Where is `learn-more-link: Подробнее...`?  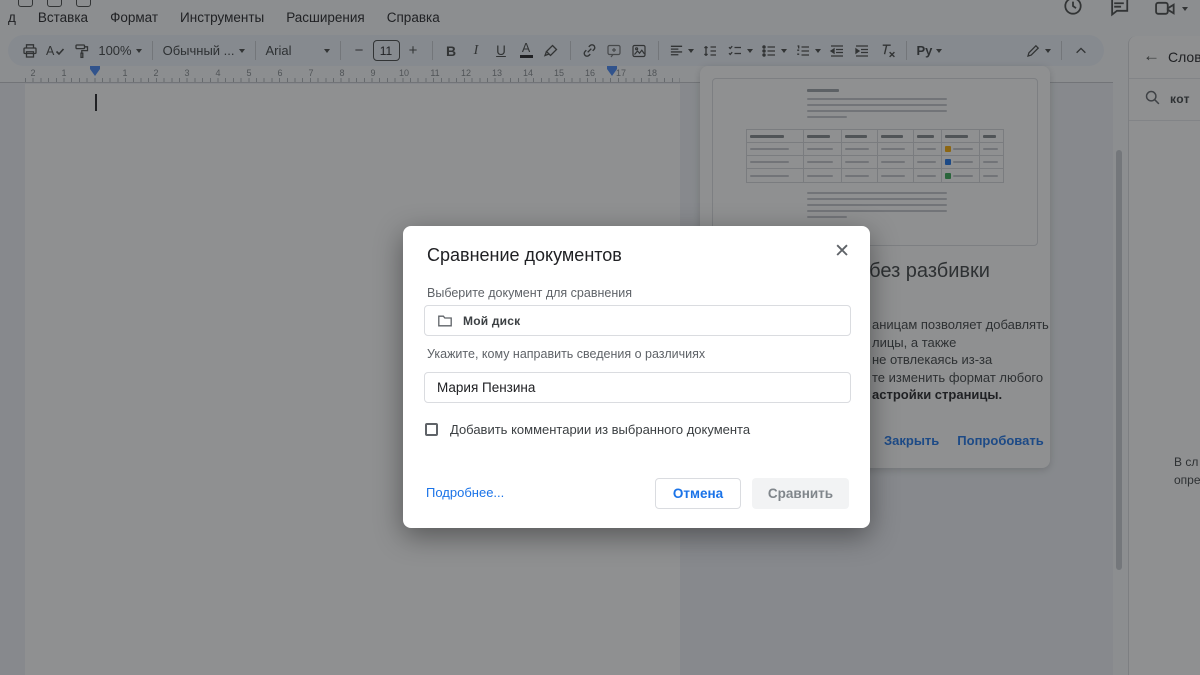 learn-more-link: Подробнее... is located at coordinates (465, 492).